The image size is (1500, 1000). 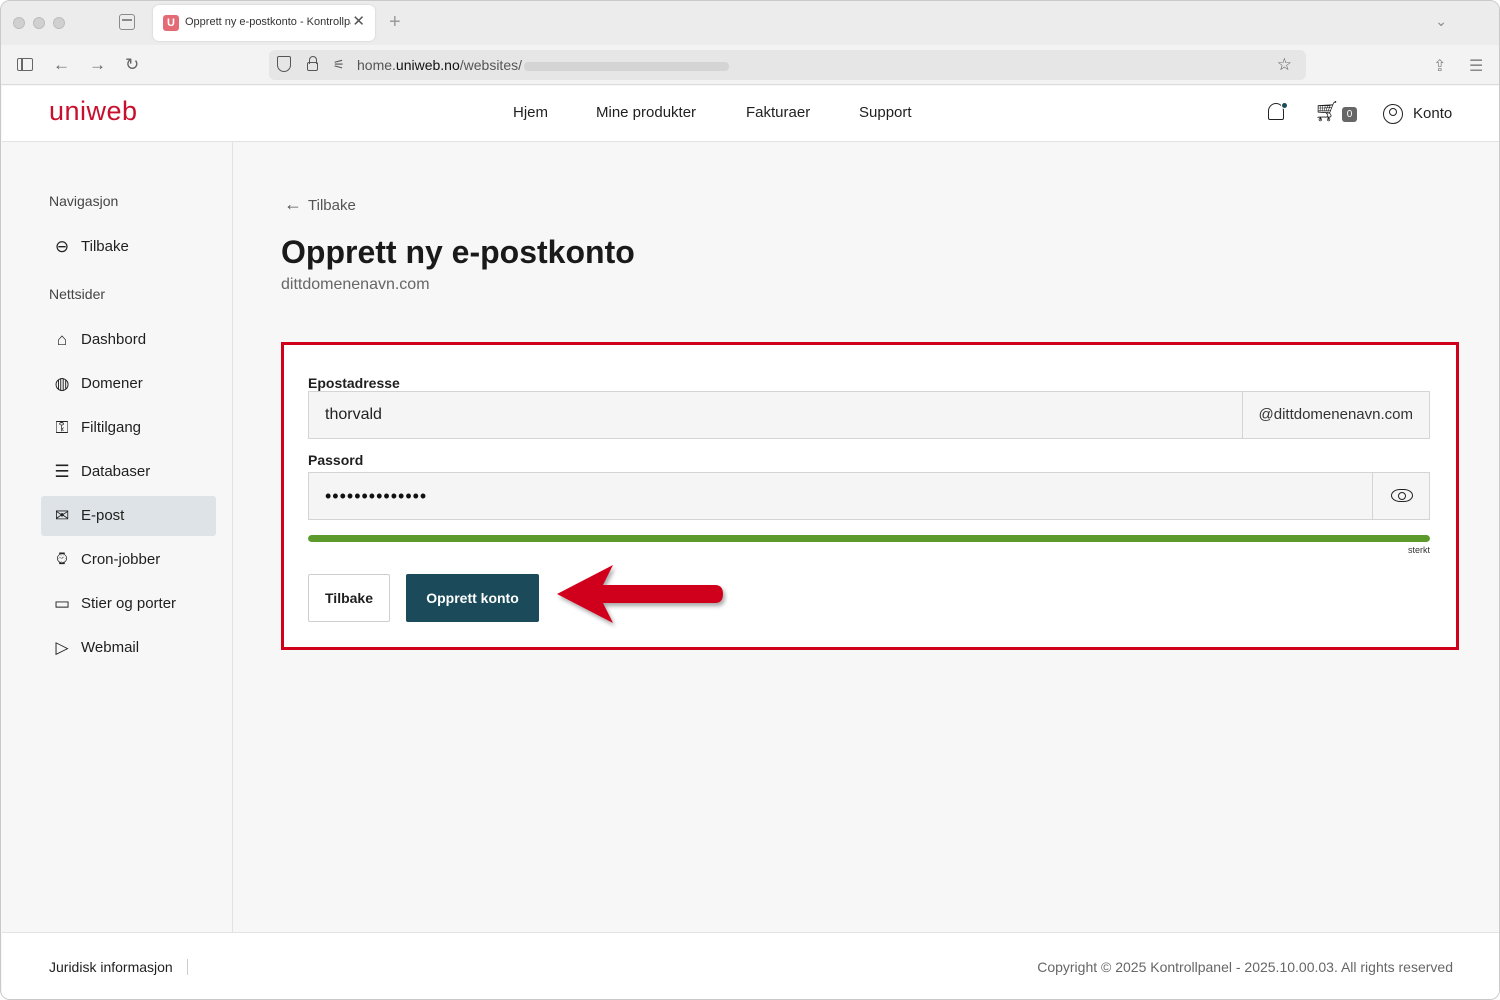 What do you see at coordinates (114, 339) in the screenshot?
I see `sidebar-item-label: Dashbord` at bounding box center [114, 339].